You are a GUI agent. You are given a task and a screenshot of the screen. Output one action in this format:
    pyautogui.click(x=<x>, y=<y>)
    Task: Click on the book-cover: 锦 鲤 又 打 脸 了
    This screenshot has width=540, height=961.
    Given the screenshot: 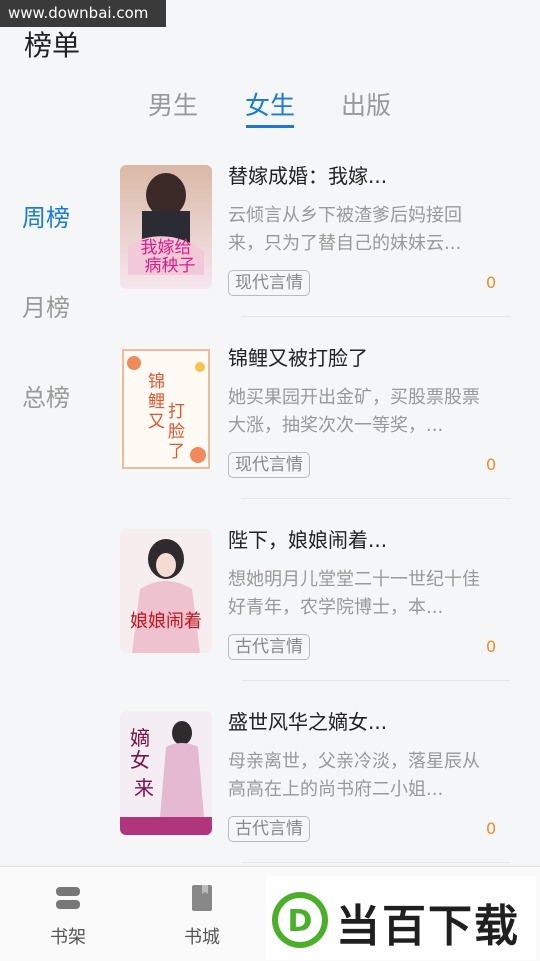 What is the action you would take?
    pyautogui.click(x=166, y=409)
    